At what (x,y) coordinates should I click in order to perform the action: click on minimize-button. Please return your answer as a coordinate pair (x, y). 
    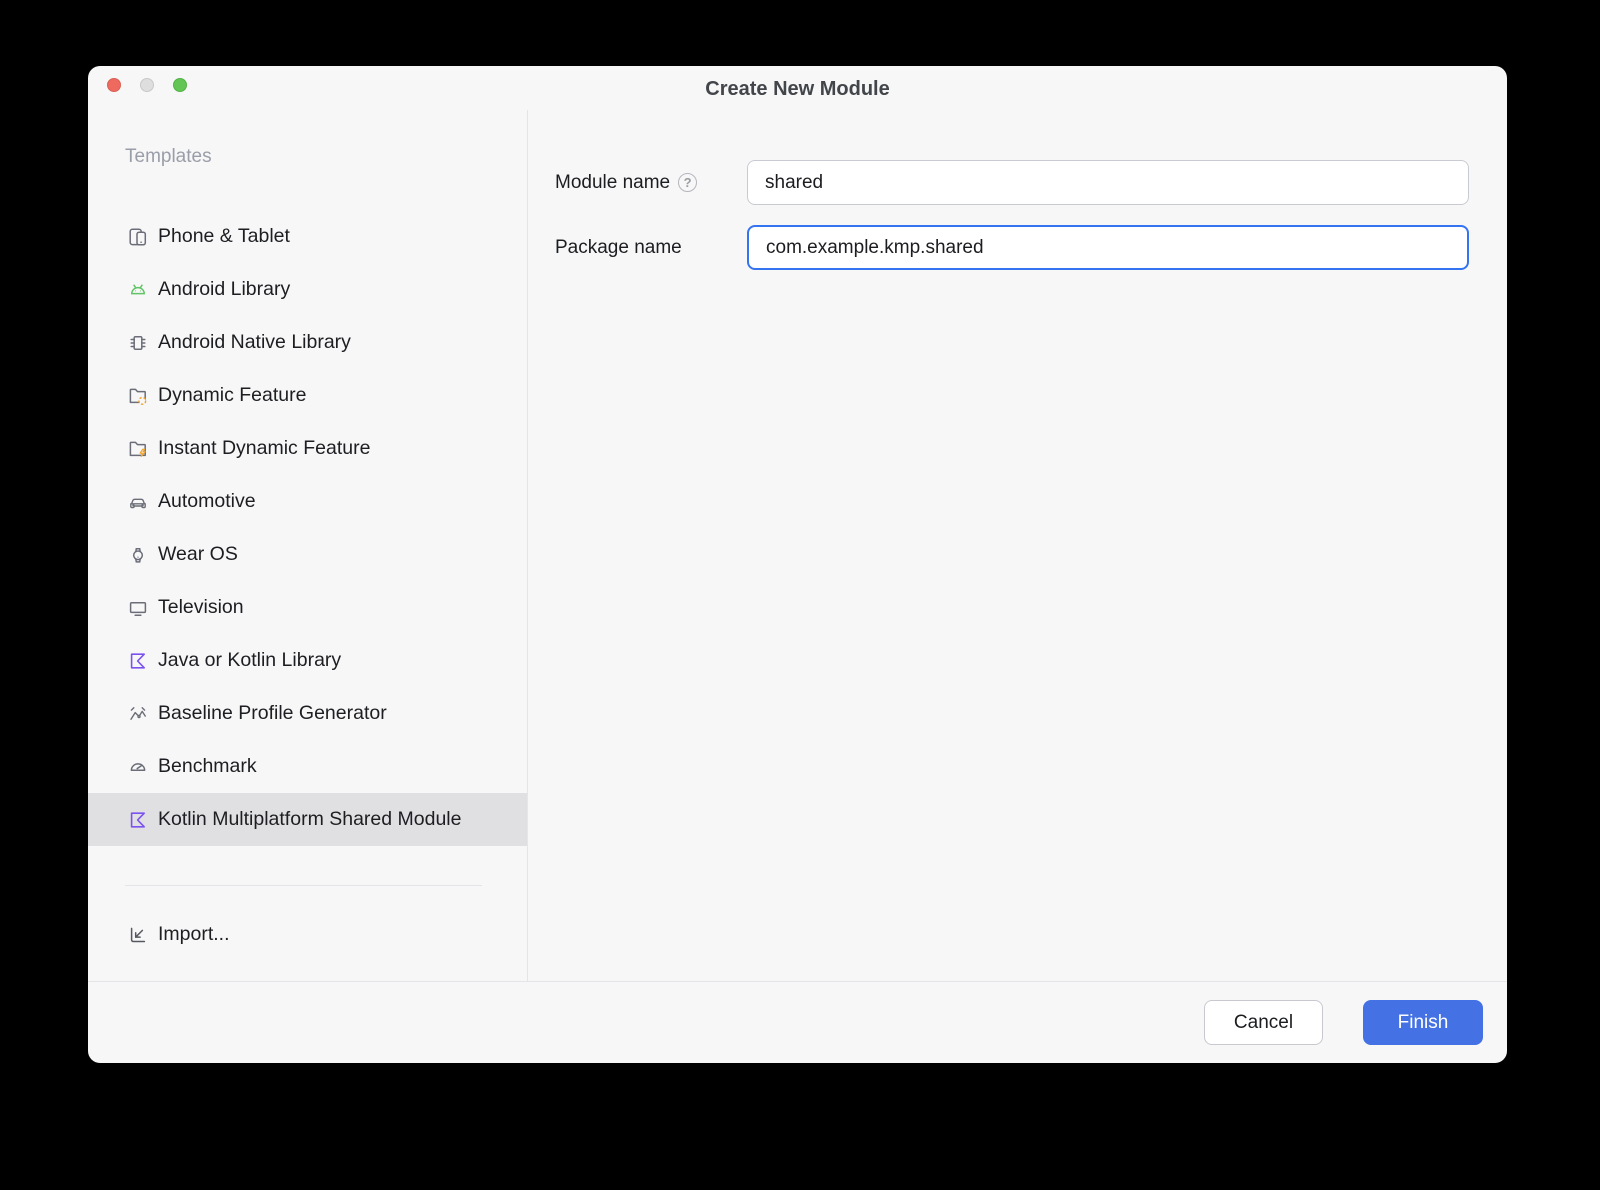
    Looking at the image, I should click on (147, 85).